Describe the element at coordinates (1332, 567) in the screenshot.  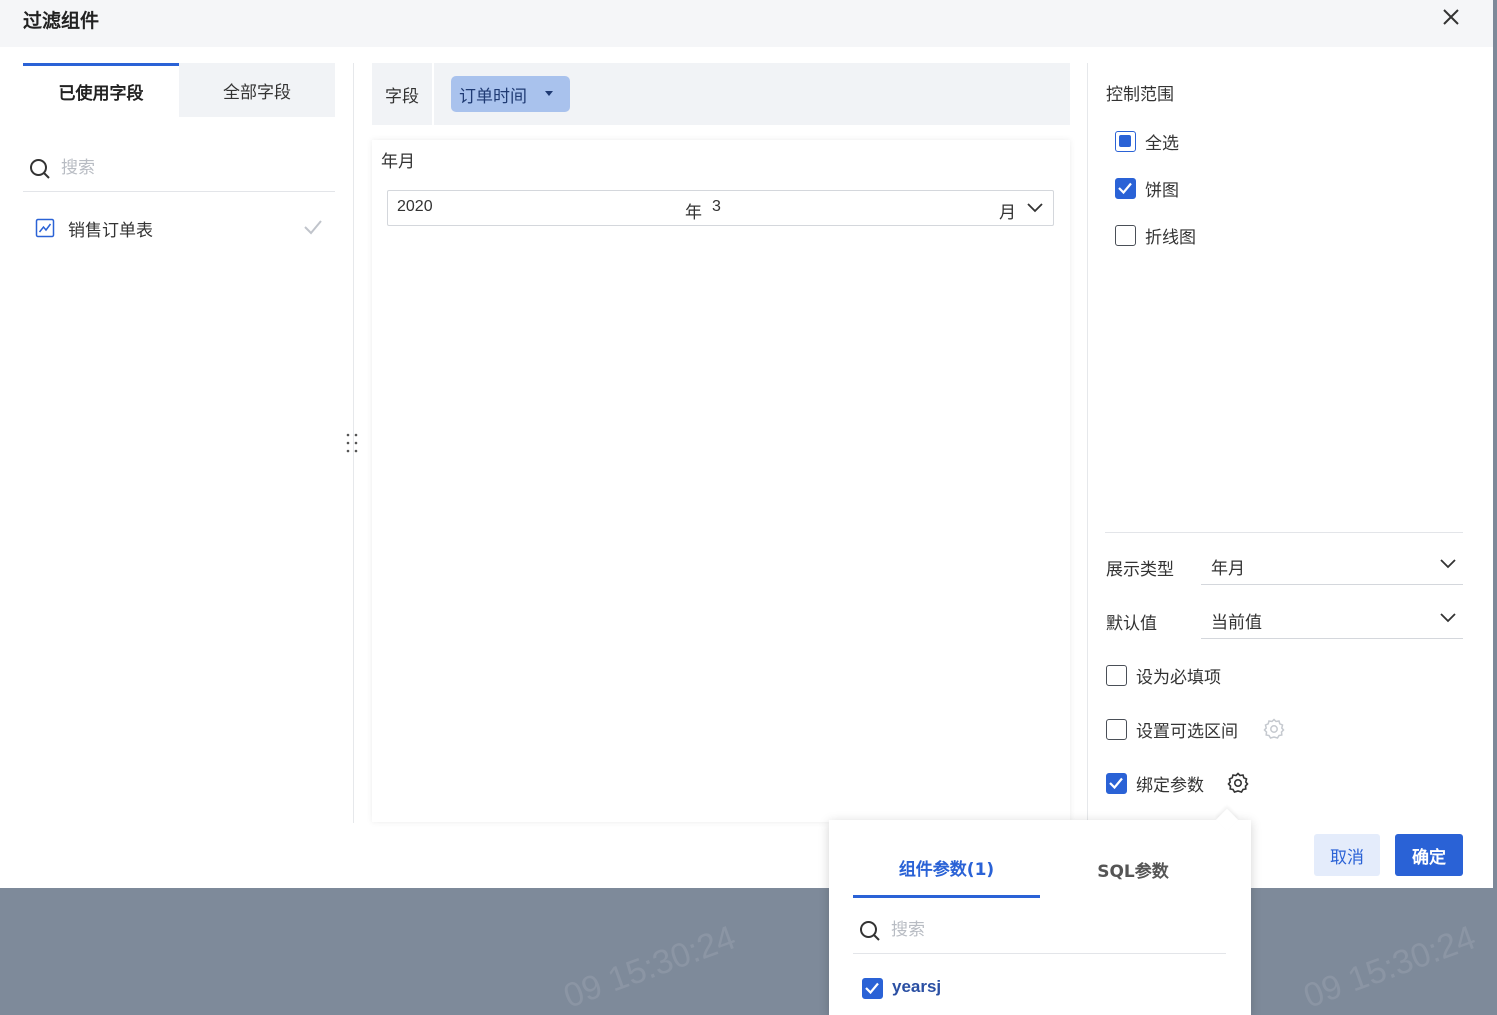
I see `display-type-select: 年月` at that location.